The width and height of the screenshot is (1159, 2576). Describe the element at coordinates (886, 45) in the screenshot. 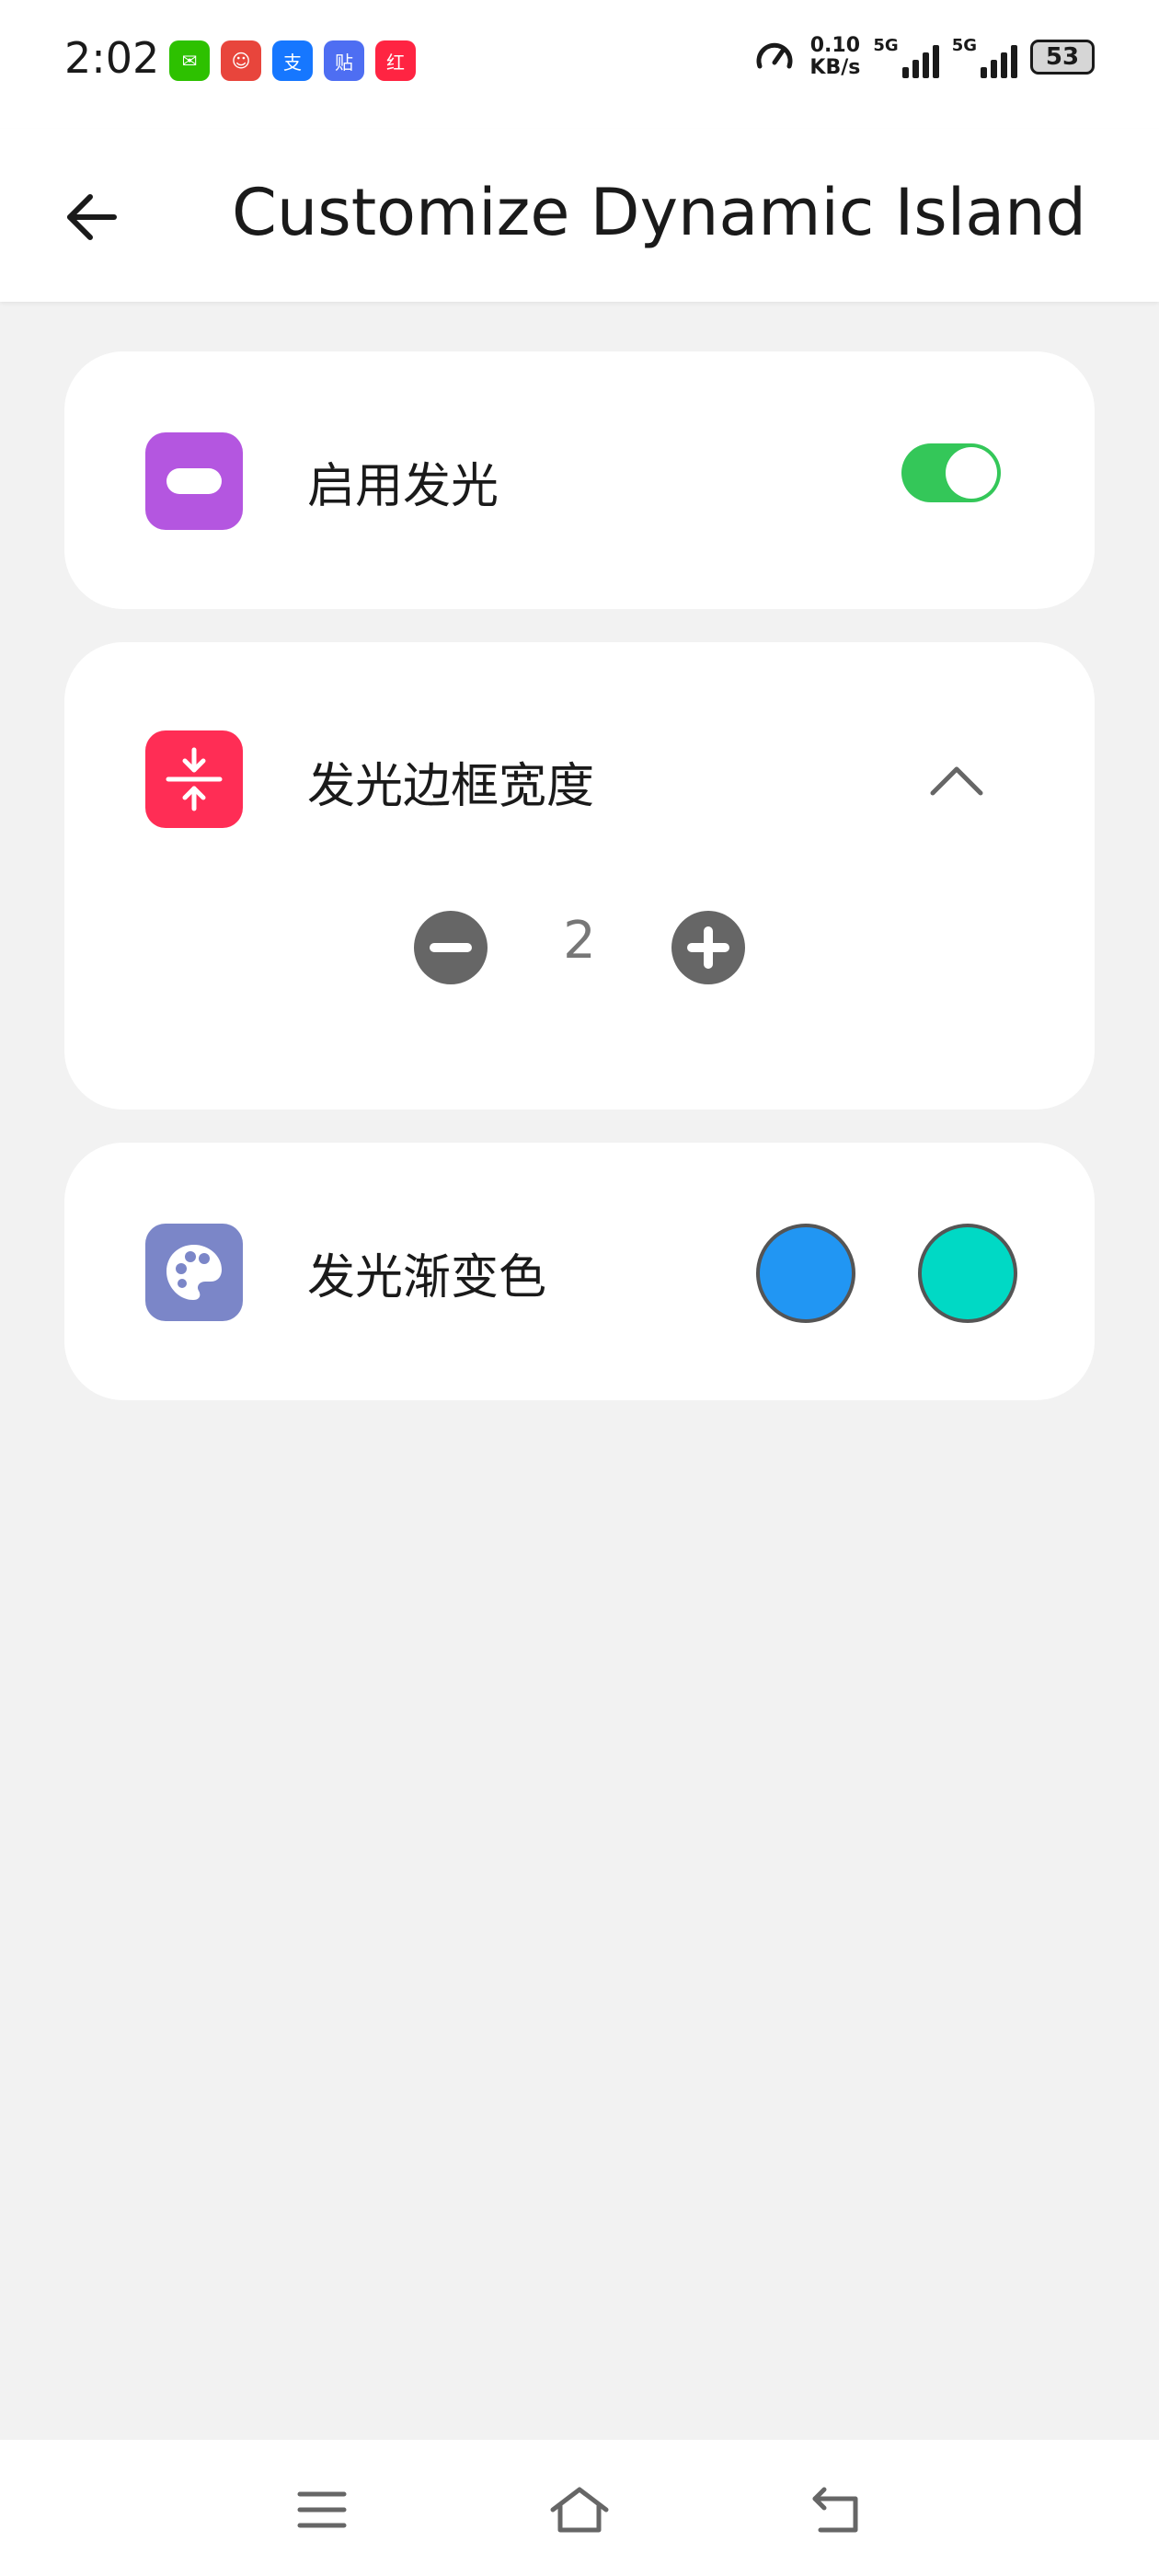

I see `sim1-label: 5G` at that location.